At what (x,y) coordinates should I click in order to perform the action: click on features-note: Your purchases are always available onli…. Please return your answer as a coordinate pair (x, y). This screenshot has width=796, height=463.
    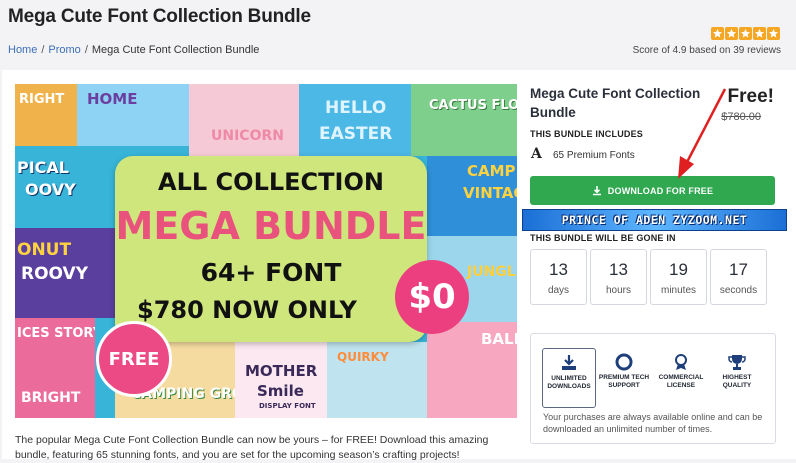
    Looking at the image, I should click on (653, 423).